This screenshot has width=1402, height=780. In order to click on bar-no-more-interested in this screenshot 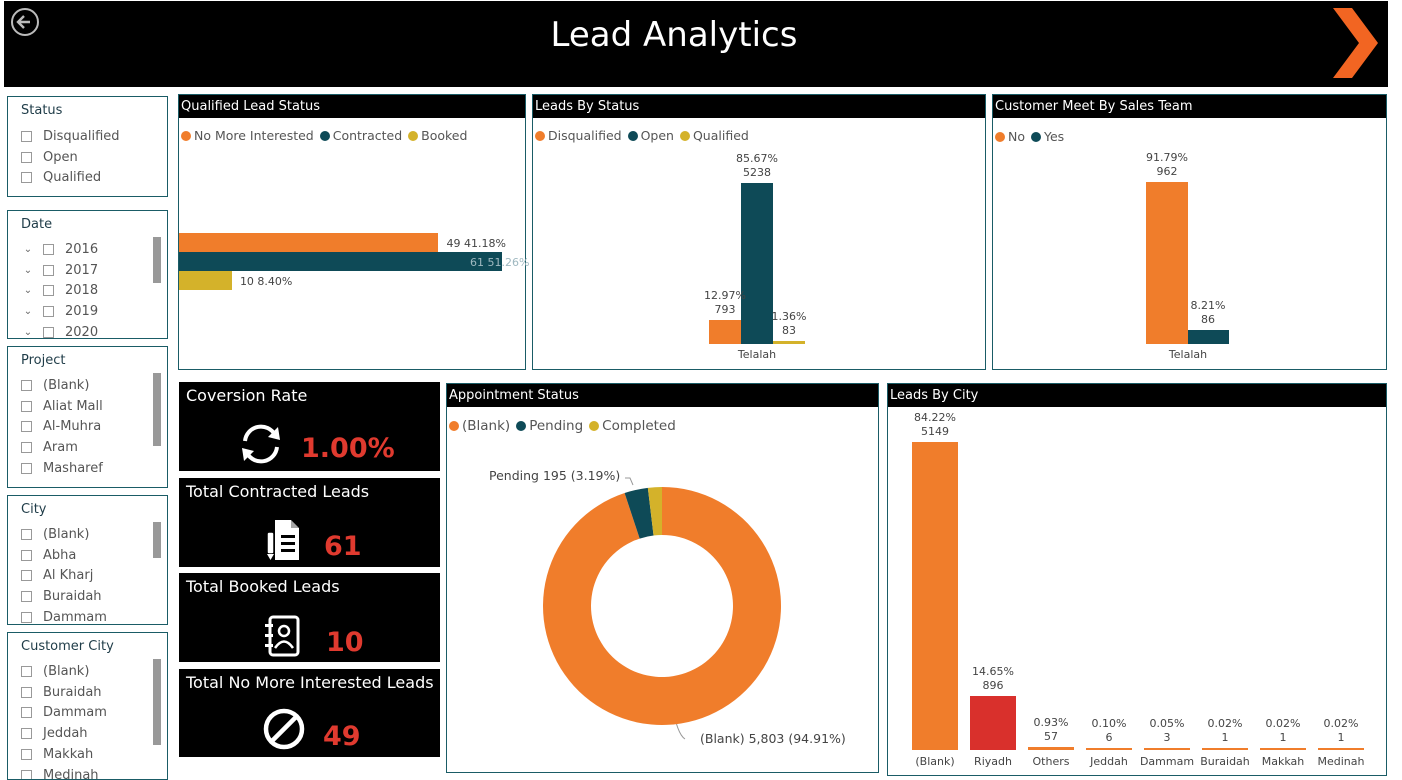, I will do `click(309, 242)`.